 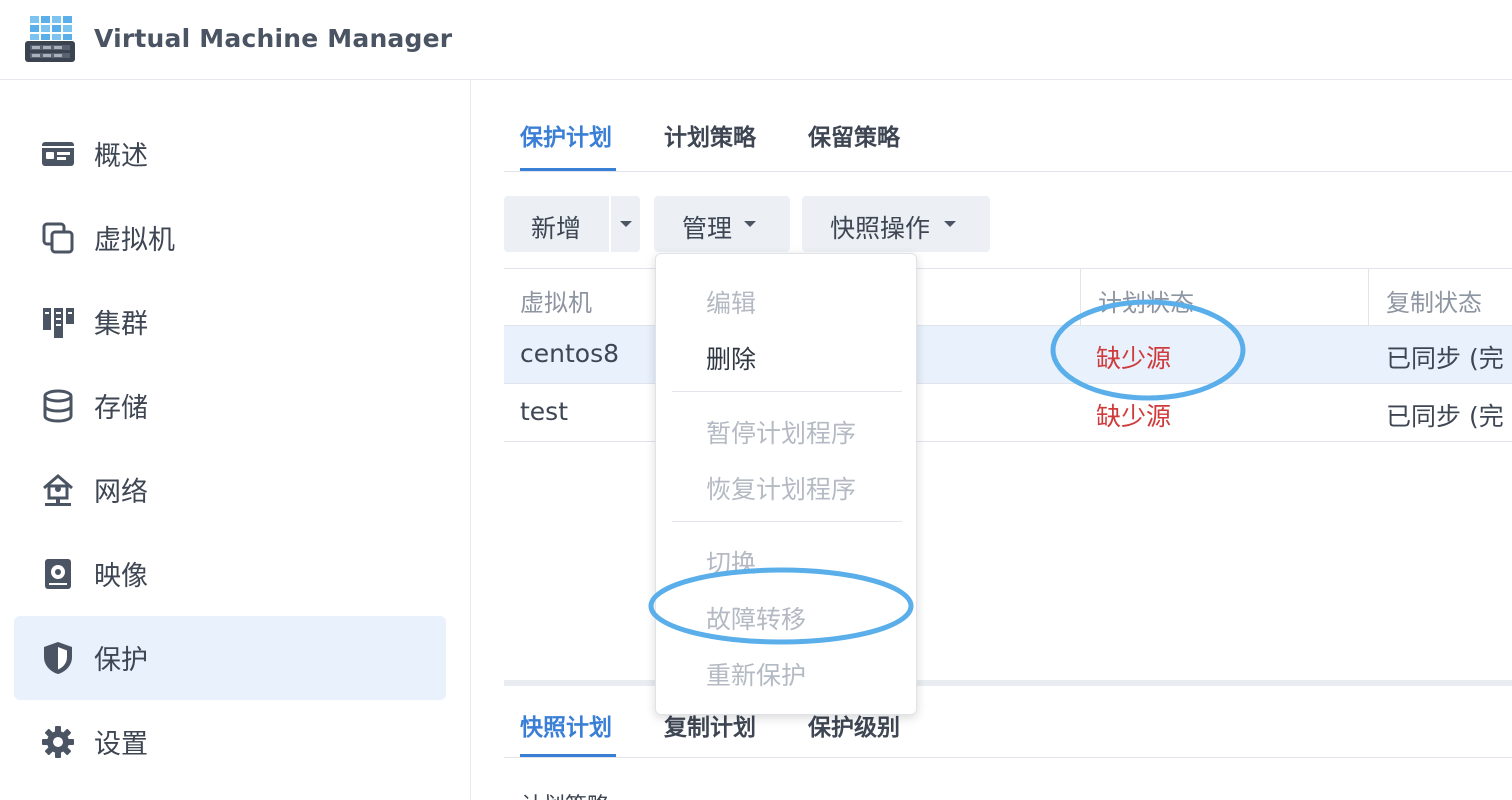 What do you see at coordinates (854, 135) in the screenshot?
I see `tab-retention-policy: 保留策略` at bounding box center [854, 135].